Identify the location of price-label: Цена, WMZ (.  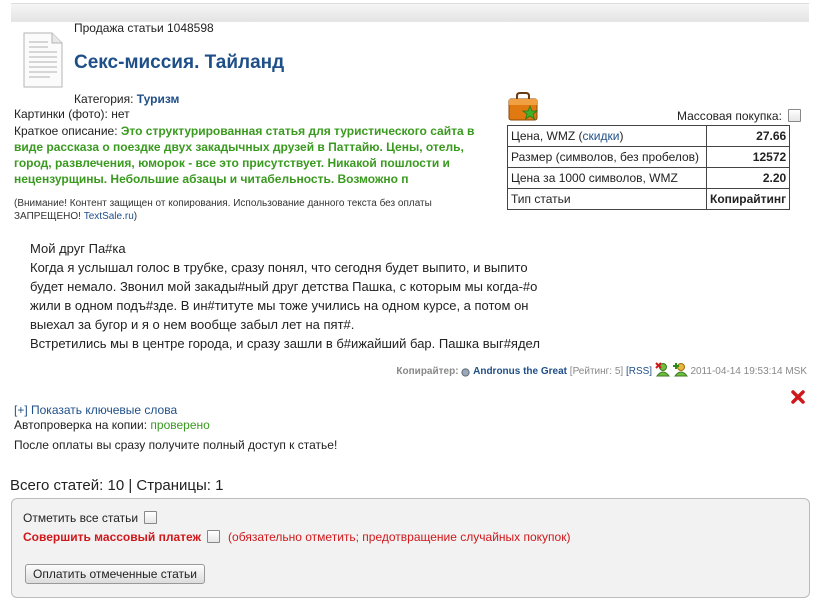
(547, 136).